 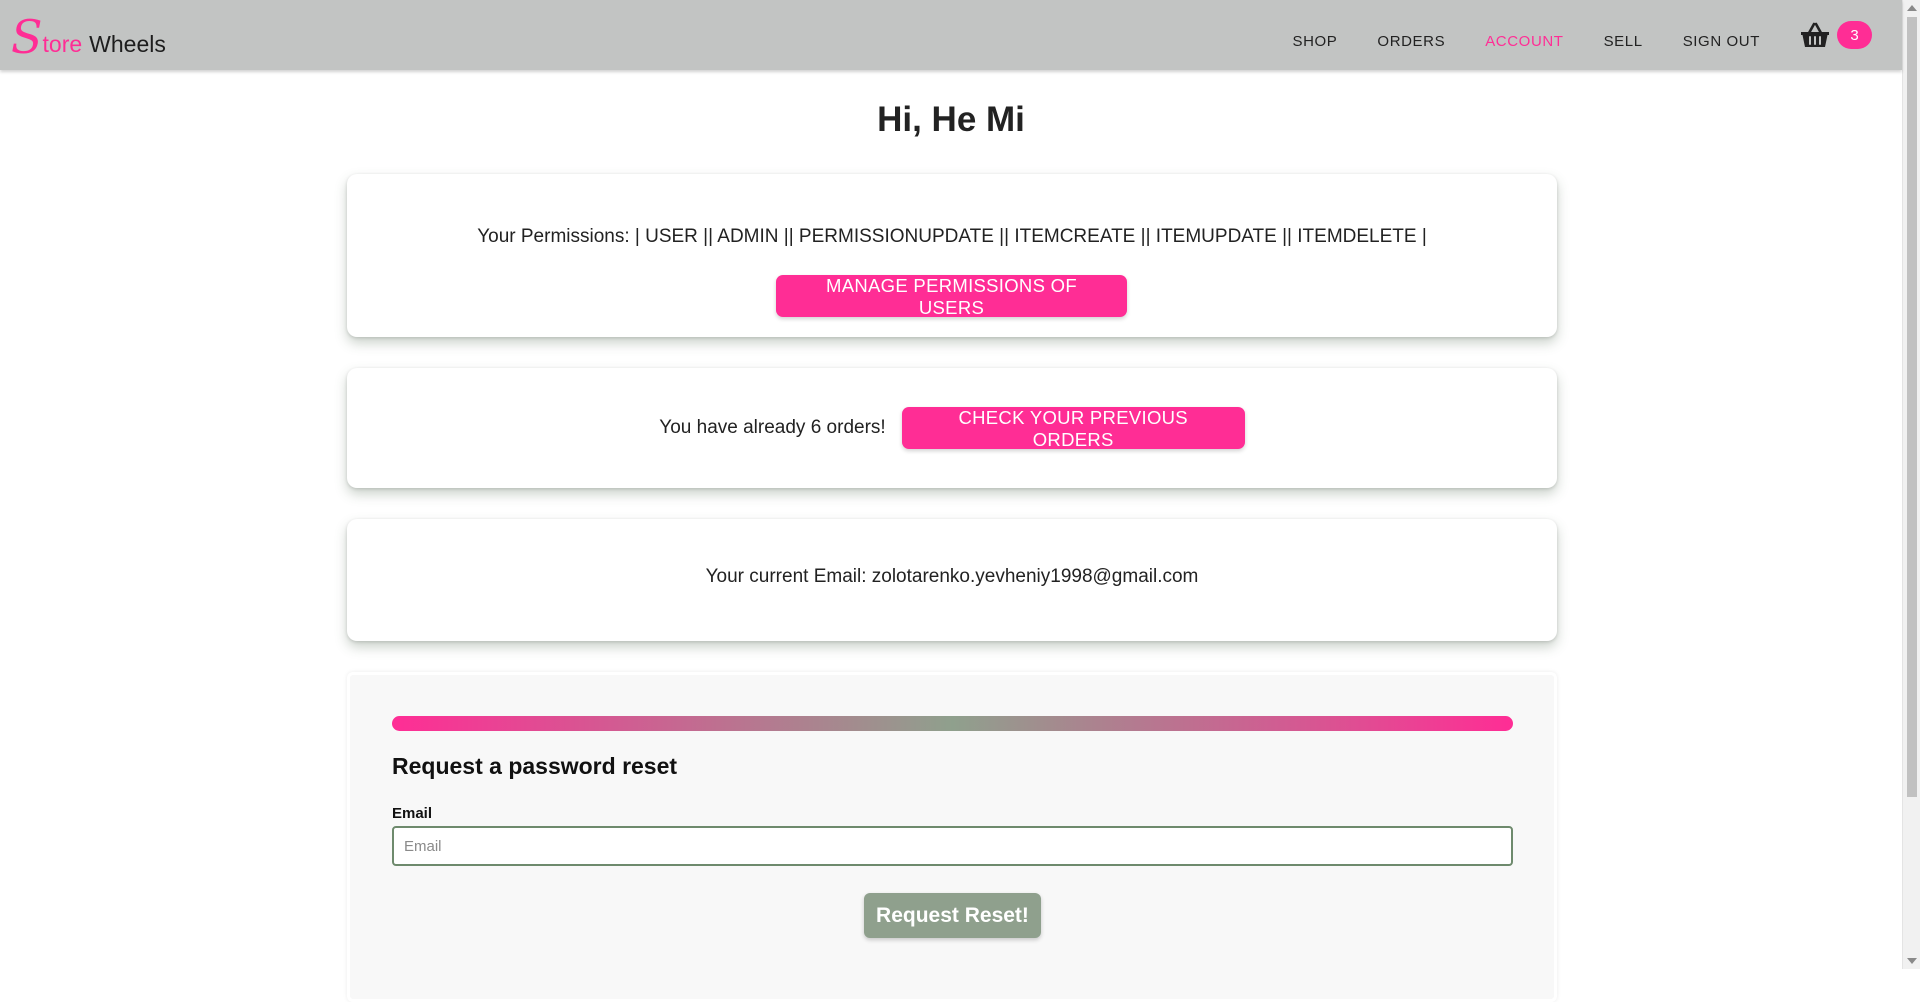 I want to click on logo-text-tore: tore, so click(x=62, y=44).